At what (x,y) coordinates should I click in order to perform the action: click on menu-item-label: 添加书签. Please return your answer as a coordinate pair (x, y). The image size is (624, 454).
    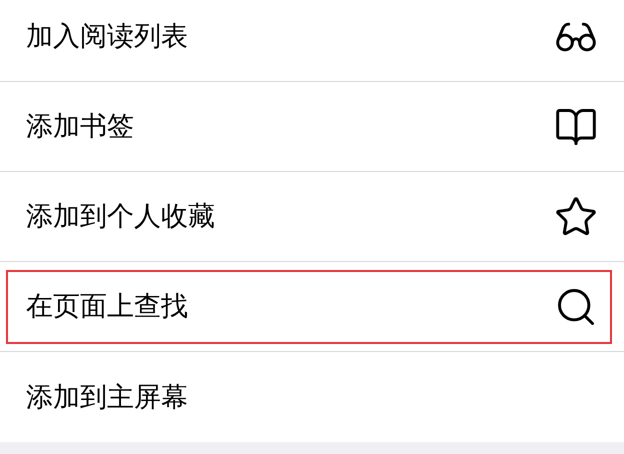
    Looking at the image, I should click on (80, 126).